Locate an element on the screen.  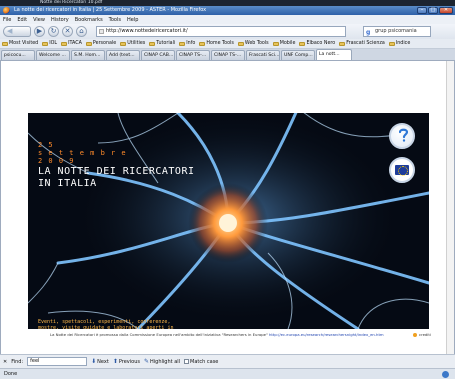
bookmark-item: Personale is located at coordinates (100, 43).